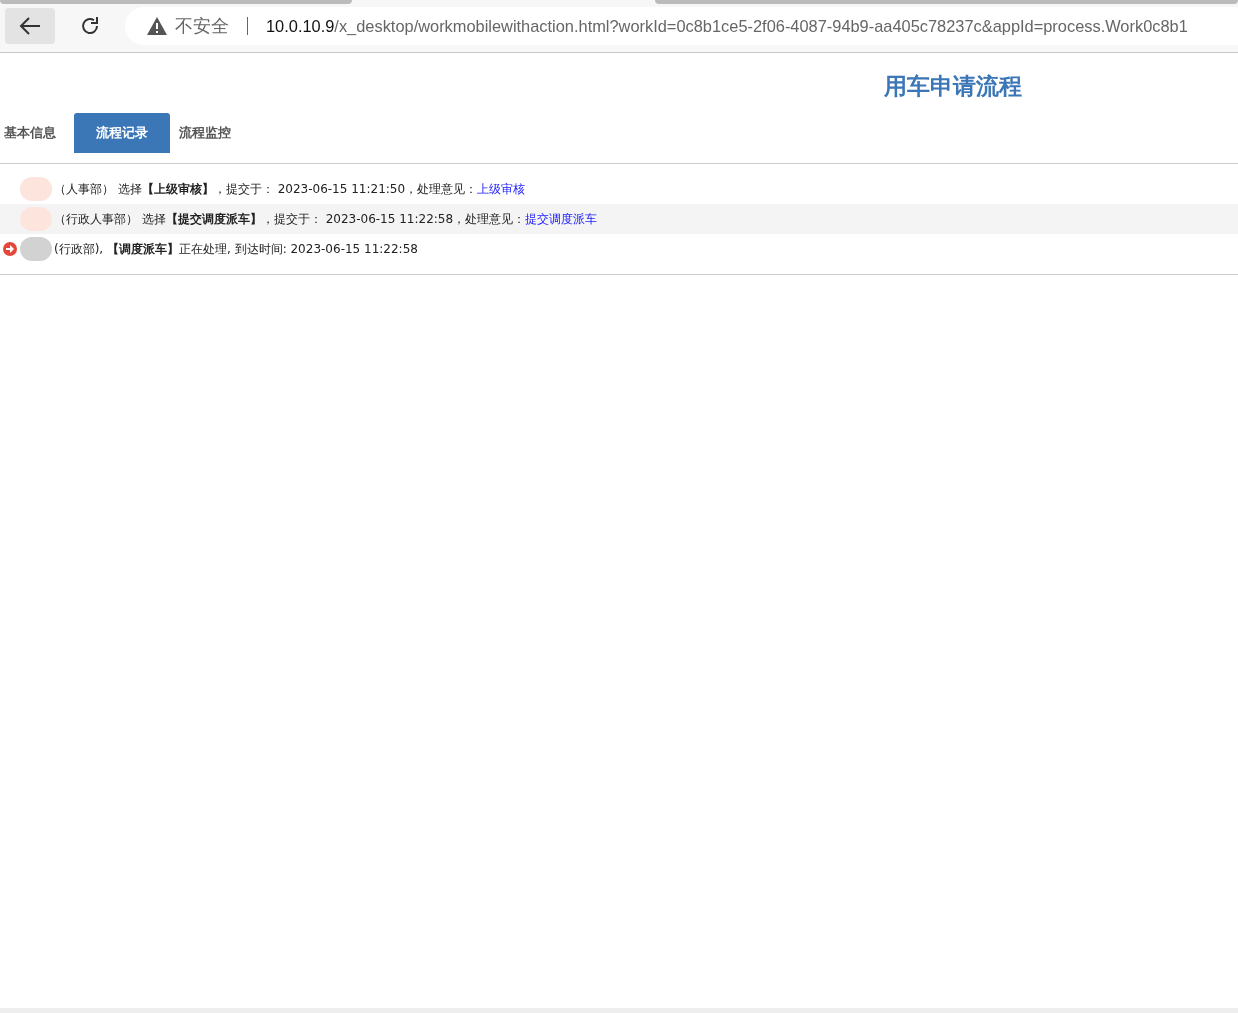 This screenshot has height=1013, width=1238. Describe the element at coordinates (90, 26) in the screenshot. I see `reload-icon` at that location.